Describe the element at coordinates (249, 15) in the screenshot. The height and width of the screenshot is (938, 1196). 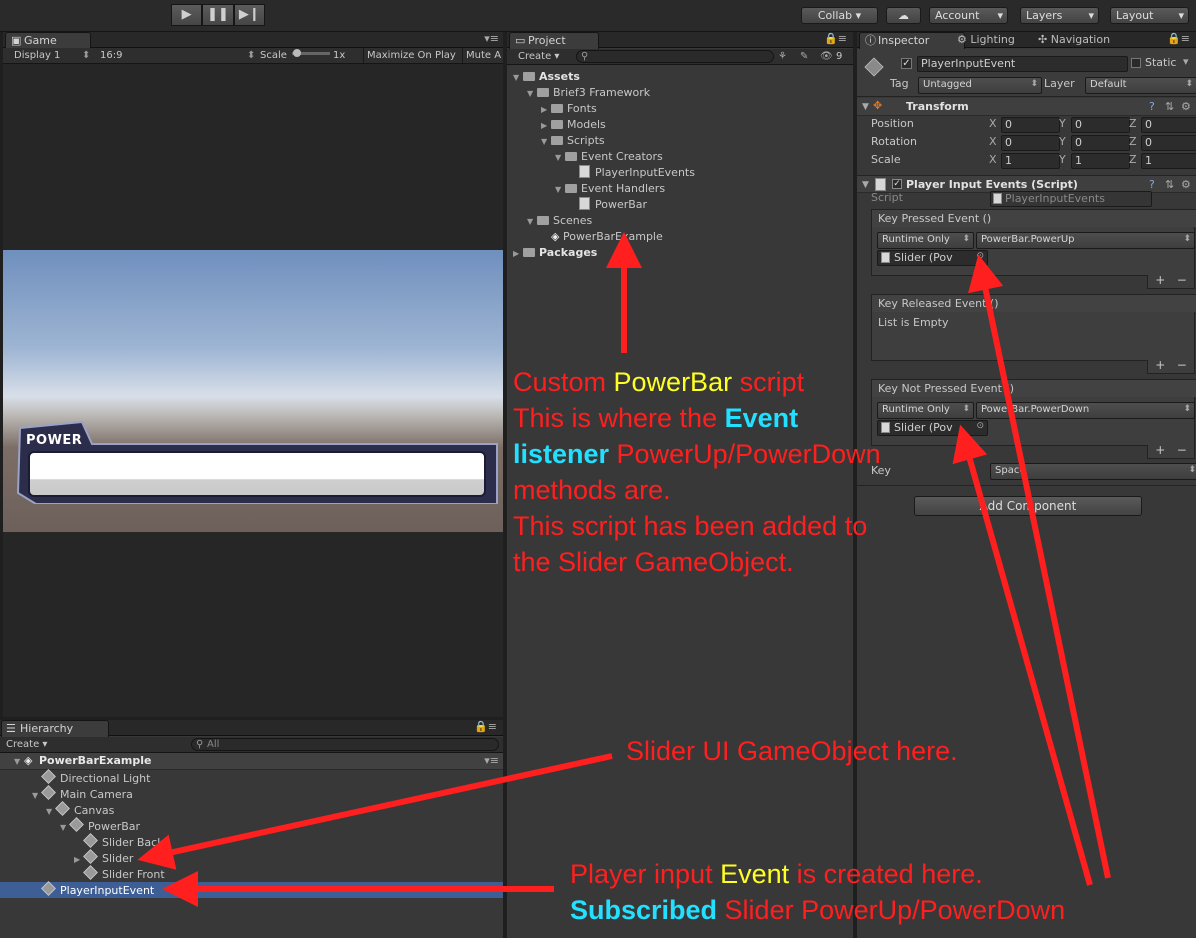
I see `step-icon: ▶❙` at that location.